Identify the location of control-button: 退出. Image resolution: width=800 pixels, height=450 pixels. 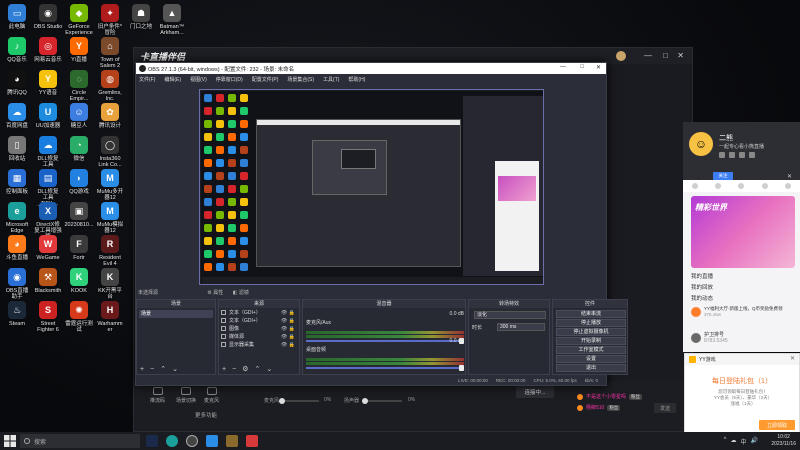
(591, 368).